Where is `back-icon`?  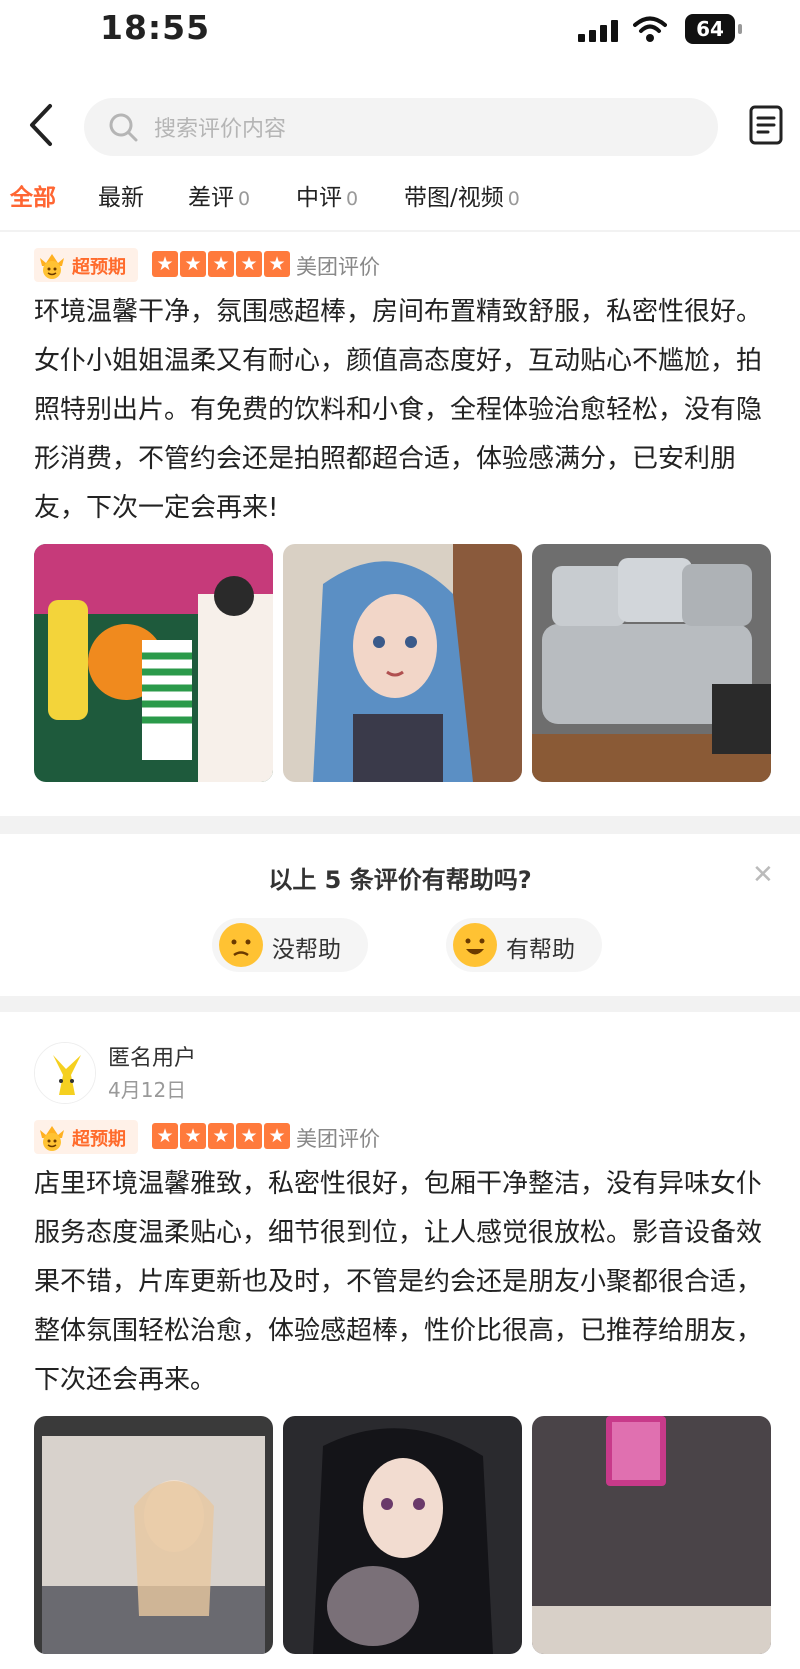 back-icon is located at coordinates (42, 125).